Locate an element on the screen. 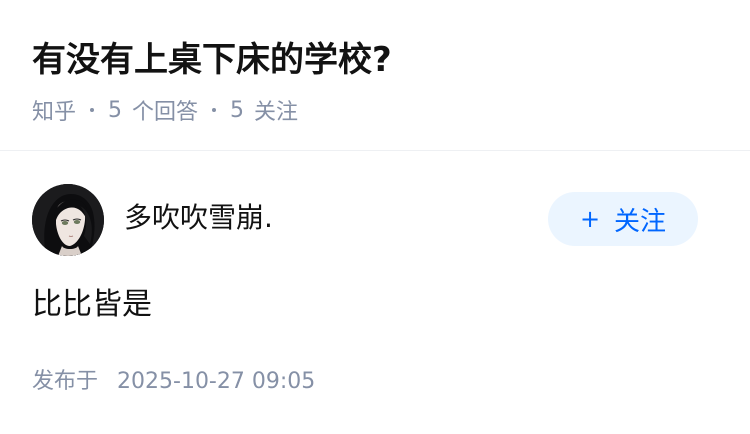 Image resolution: width=750 pixels, height=434 pixels. answer-count: 5 is located at coordinates (115, 110).